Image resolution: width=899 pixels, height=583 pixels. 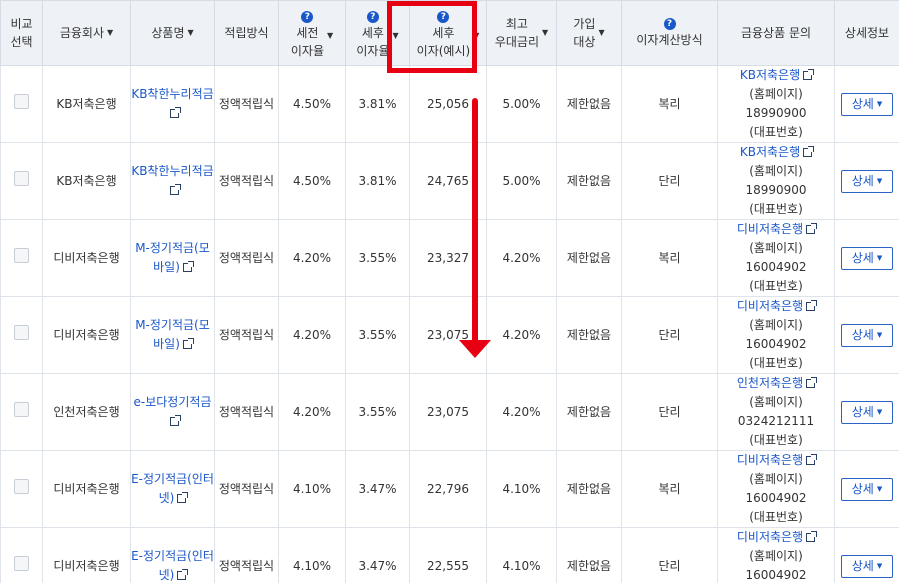 What do you see at coordinates (770, 383) in the screenshot?
I see `bank-homepage-link: 인천저축은행` at bounding box center [770, 383].